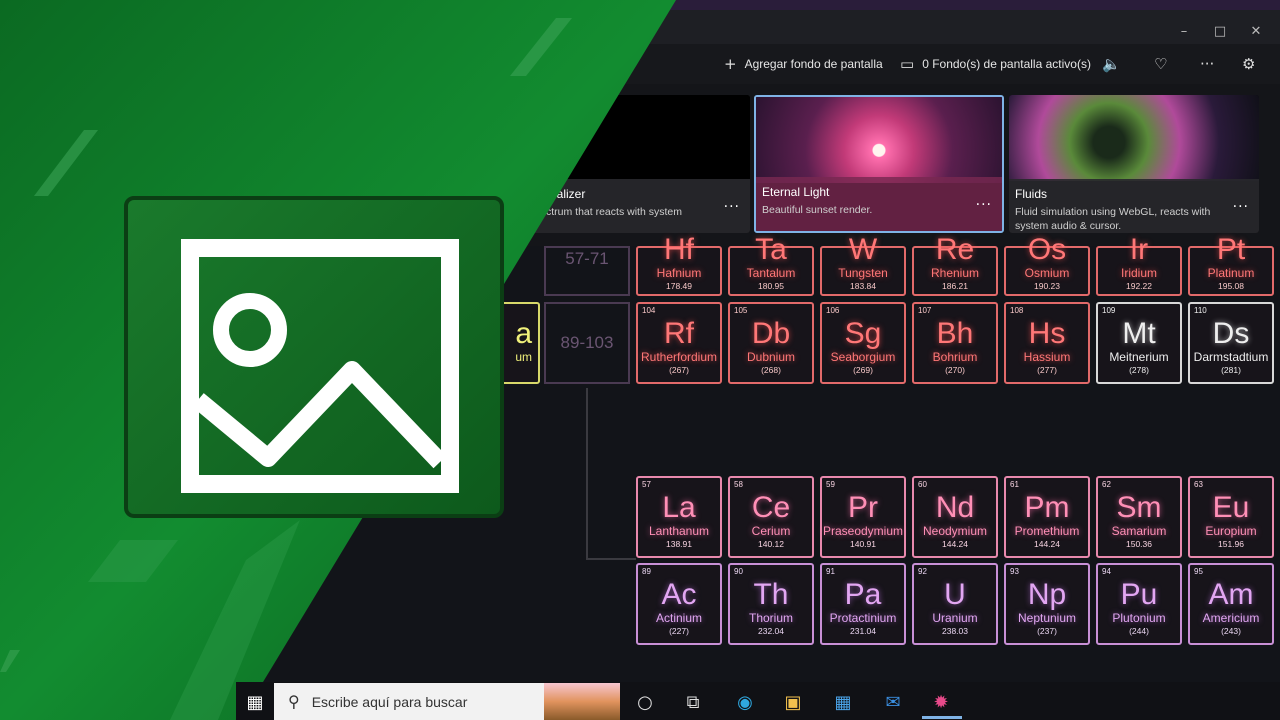  What do you see at coordinates (793, 702) in the screenshot?
I see `file-explorer-icon: ▣` at bounding box center [793, 702].